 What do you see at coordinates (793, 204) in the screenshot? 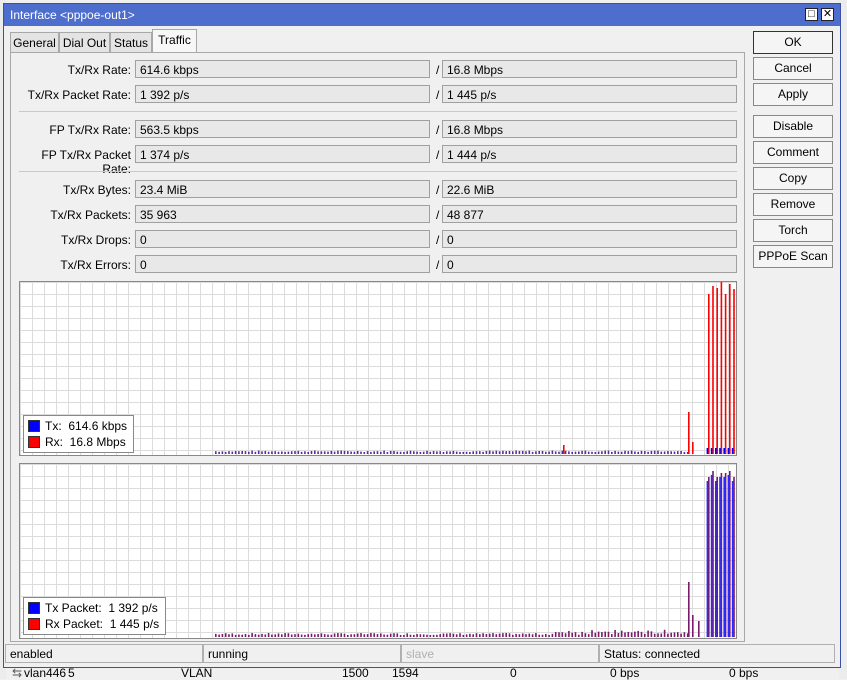
I see `remove-button: Remove` at bounding box center [793, 204].